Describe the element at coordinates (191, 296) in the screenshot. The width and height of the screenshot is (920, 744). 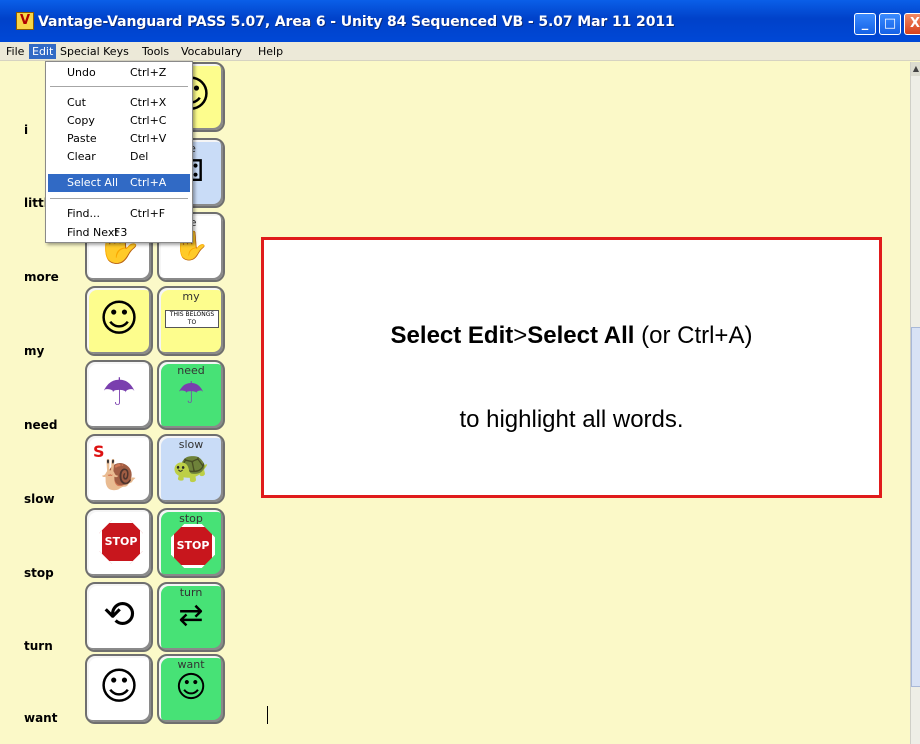
I see `key-label-my: my` at that location.